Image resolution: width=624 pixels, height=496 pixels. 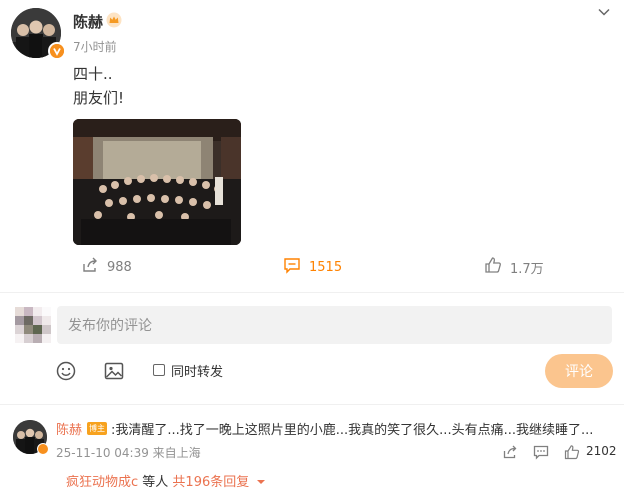 I want to click on commenter-name: 陈赫, so click(x=69, y=428).